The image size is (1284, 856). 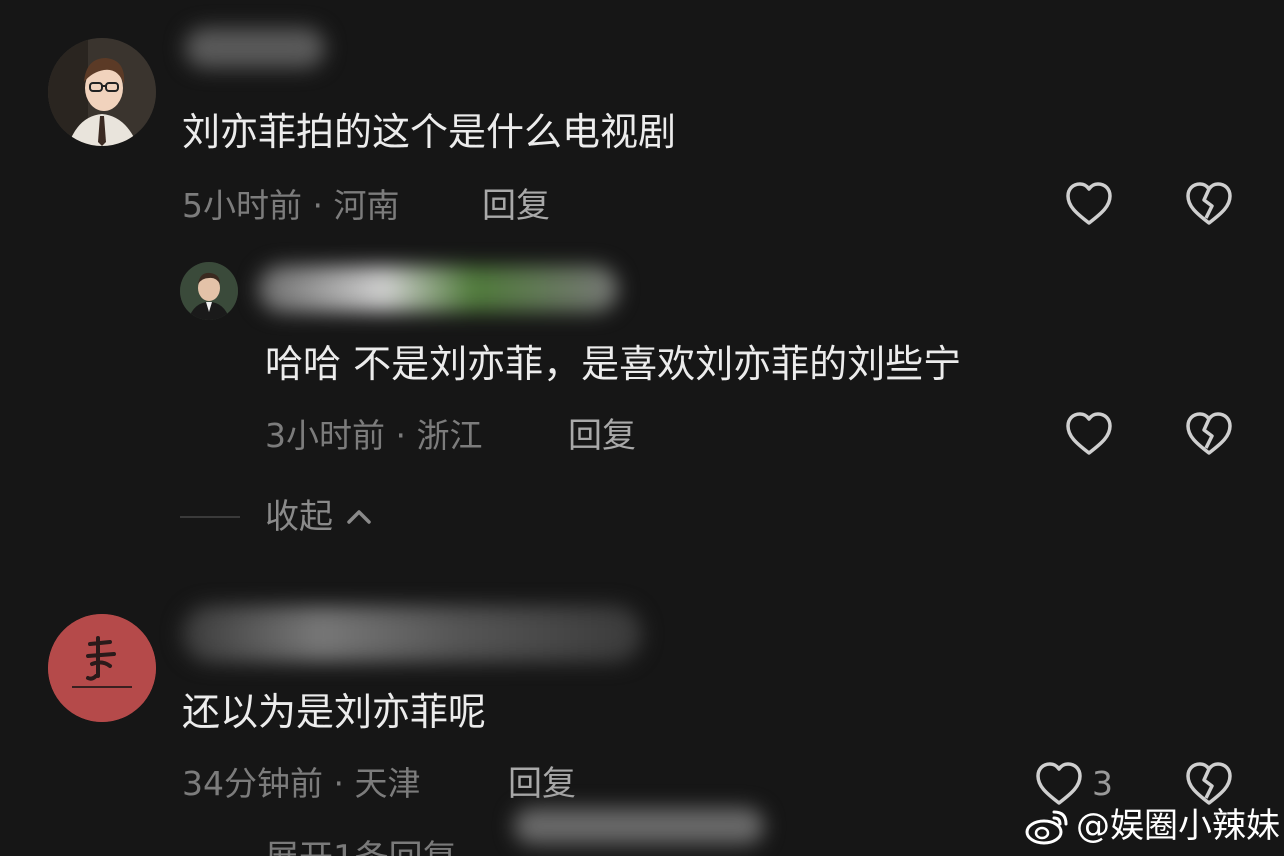 What do you see at coordinates (639, 826) in the screenshot?
I see `blurred-content` at bounding box center [639, 826].